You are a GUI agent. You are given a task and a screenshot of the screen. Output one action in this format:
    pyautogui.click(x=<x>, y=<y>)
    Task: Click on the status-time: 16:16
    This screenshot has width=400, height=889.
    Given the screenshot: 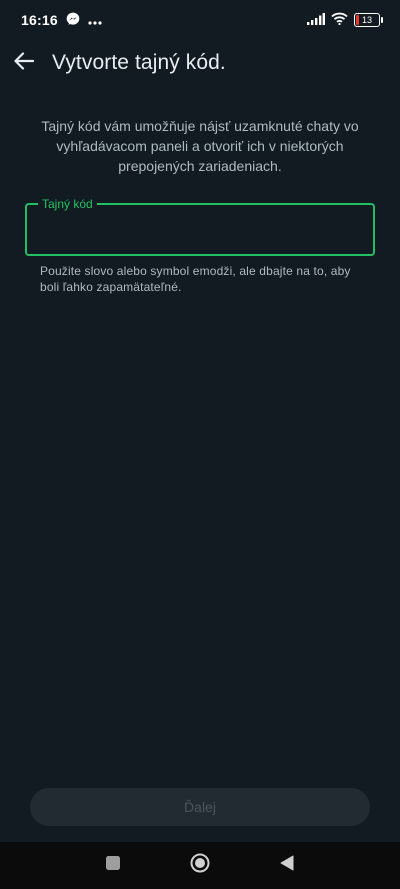 What is the action you would take?
    pyautogui.click(x=39, y=20)
    